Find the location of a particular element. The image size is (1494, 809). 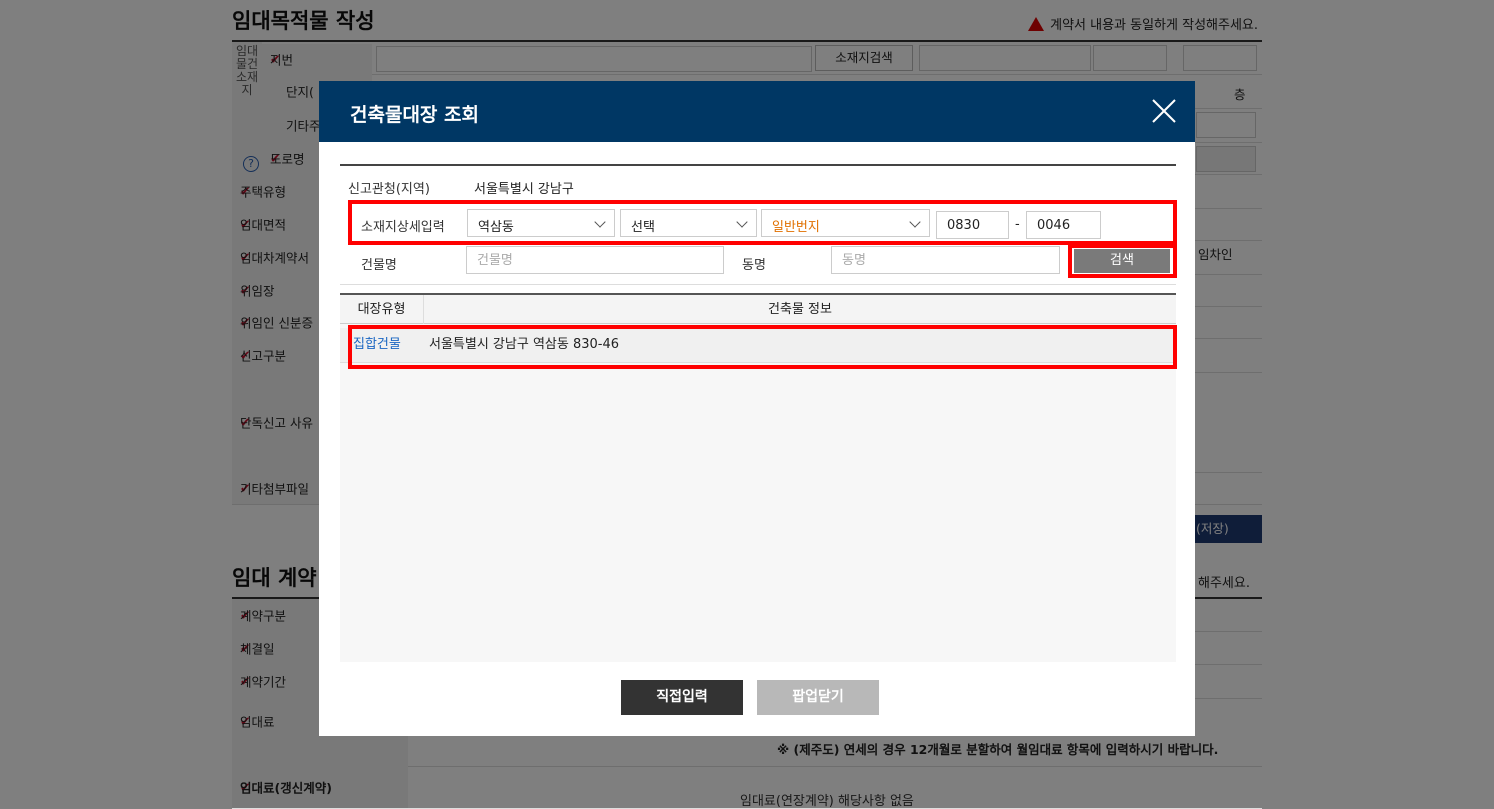

dong-select: 역삼동 is located at coordinates (541, 223).